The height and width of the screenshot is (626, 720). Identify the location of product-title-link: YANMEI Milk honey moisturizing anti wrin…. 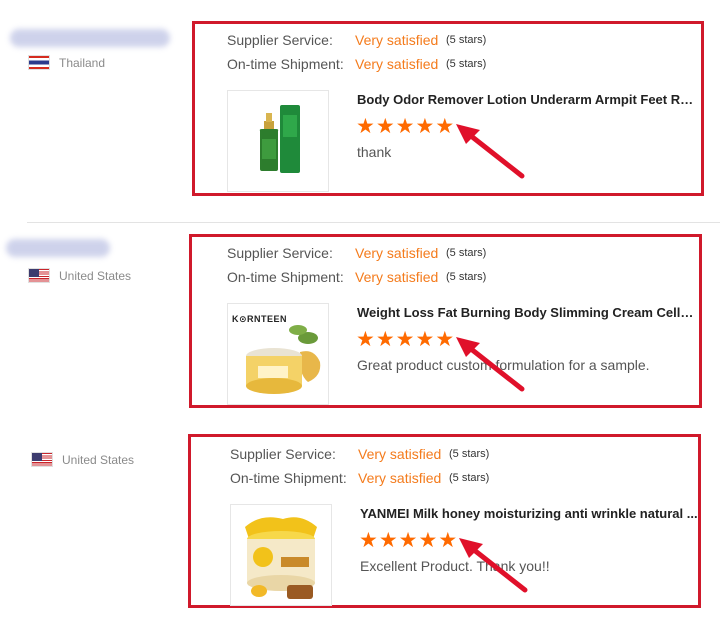
(530, 513).